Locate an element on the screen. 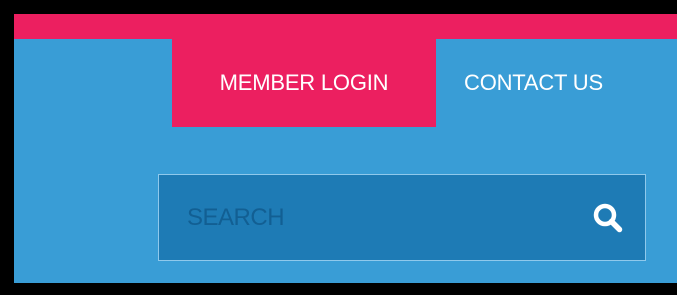 Image resolution: width=677 pixels, height=295 pixels. search-icon is located at coordinates (608, 217).